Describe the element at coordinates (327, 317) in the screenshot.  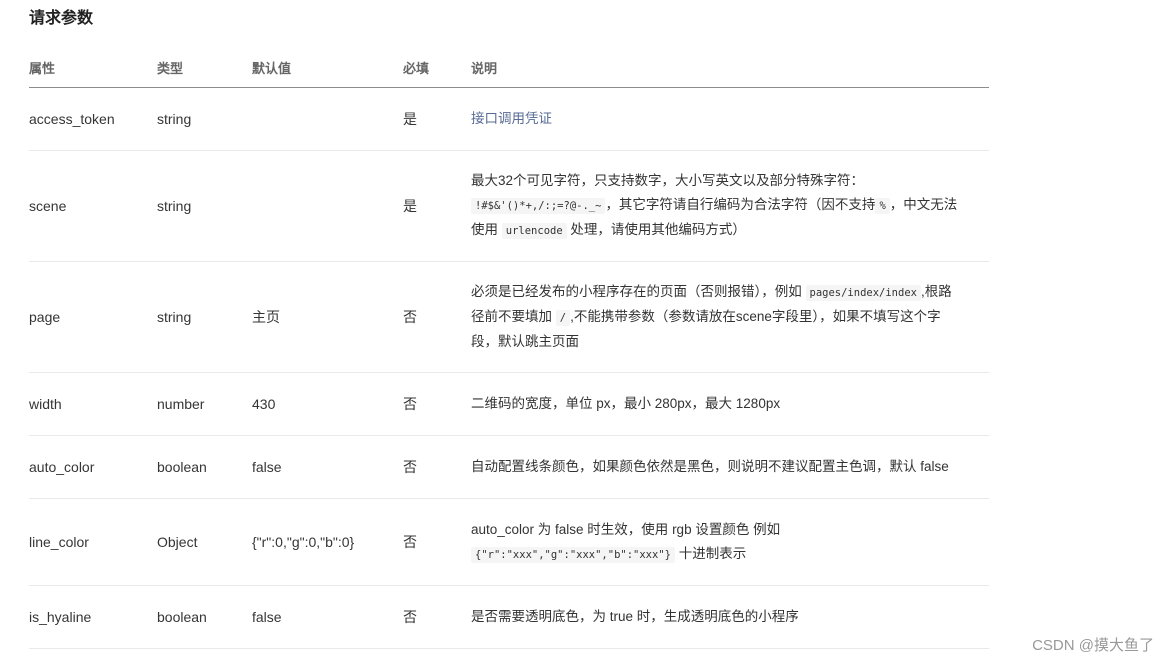
I see `param-default: 主页` at that location.